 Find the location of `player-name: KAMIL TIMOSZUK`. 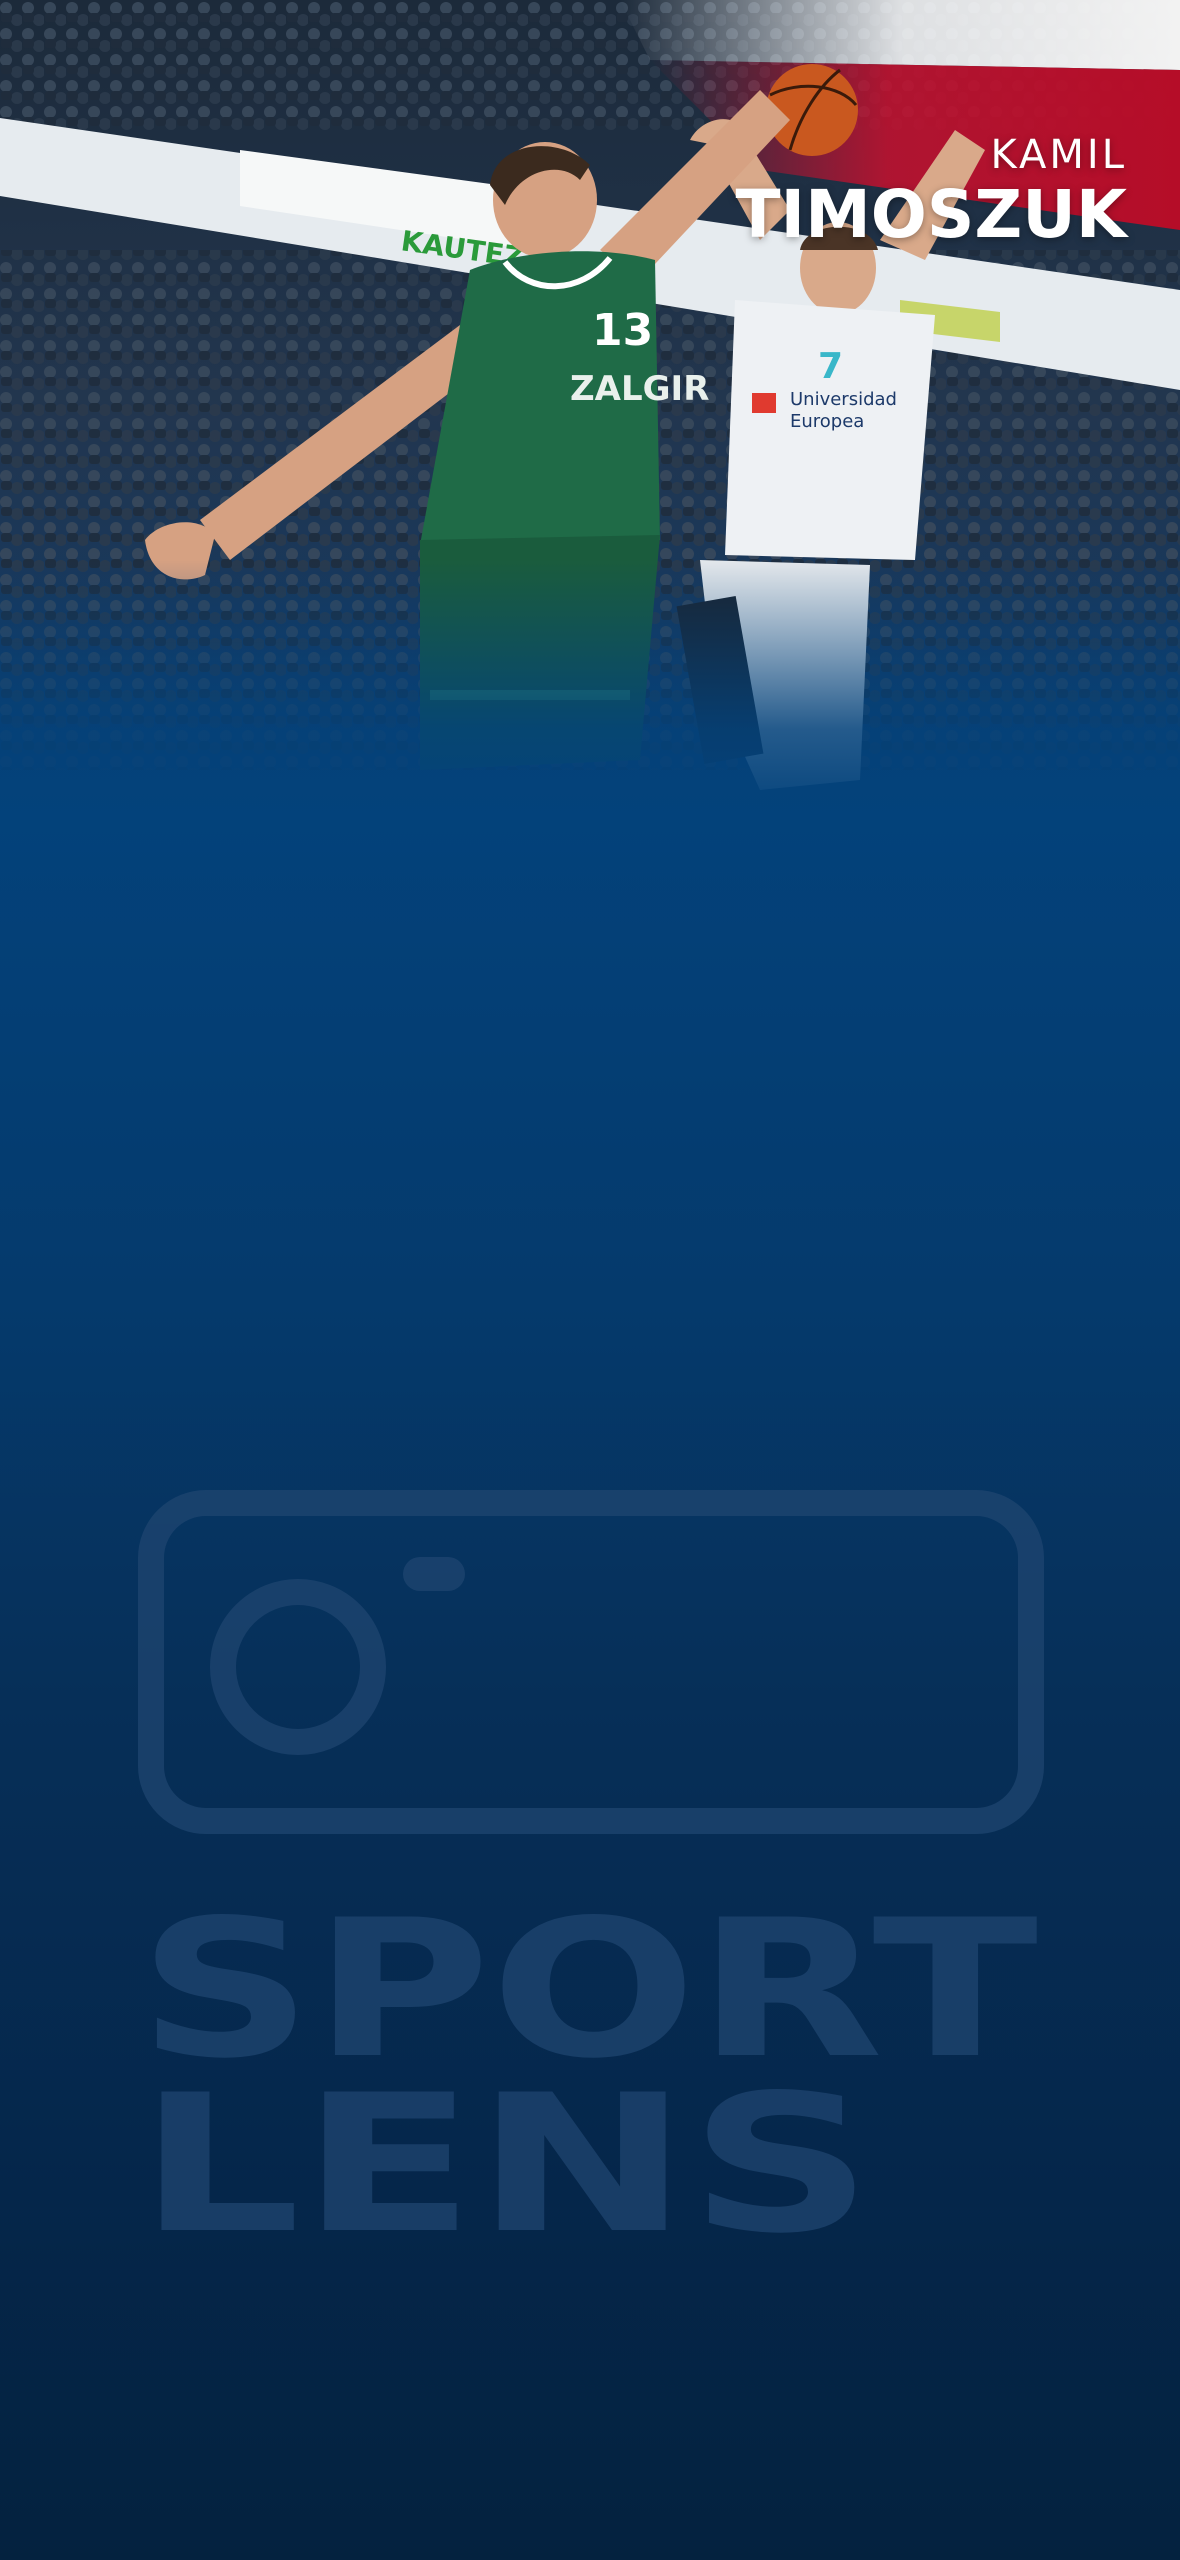

player-name: KAMIL TIMOSZUK is located at coordinates (932, 192).